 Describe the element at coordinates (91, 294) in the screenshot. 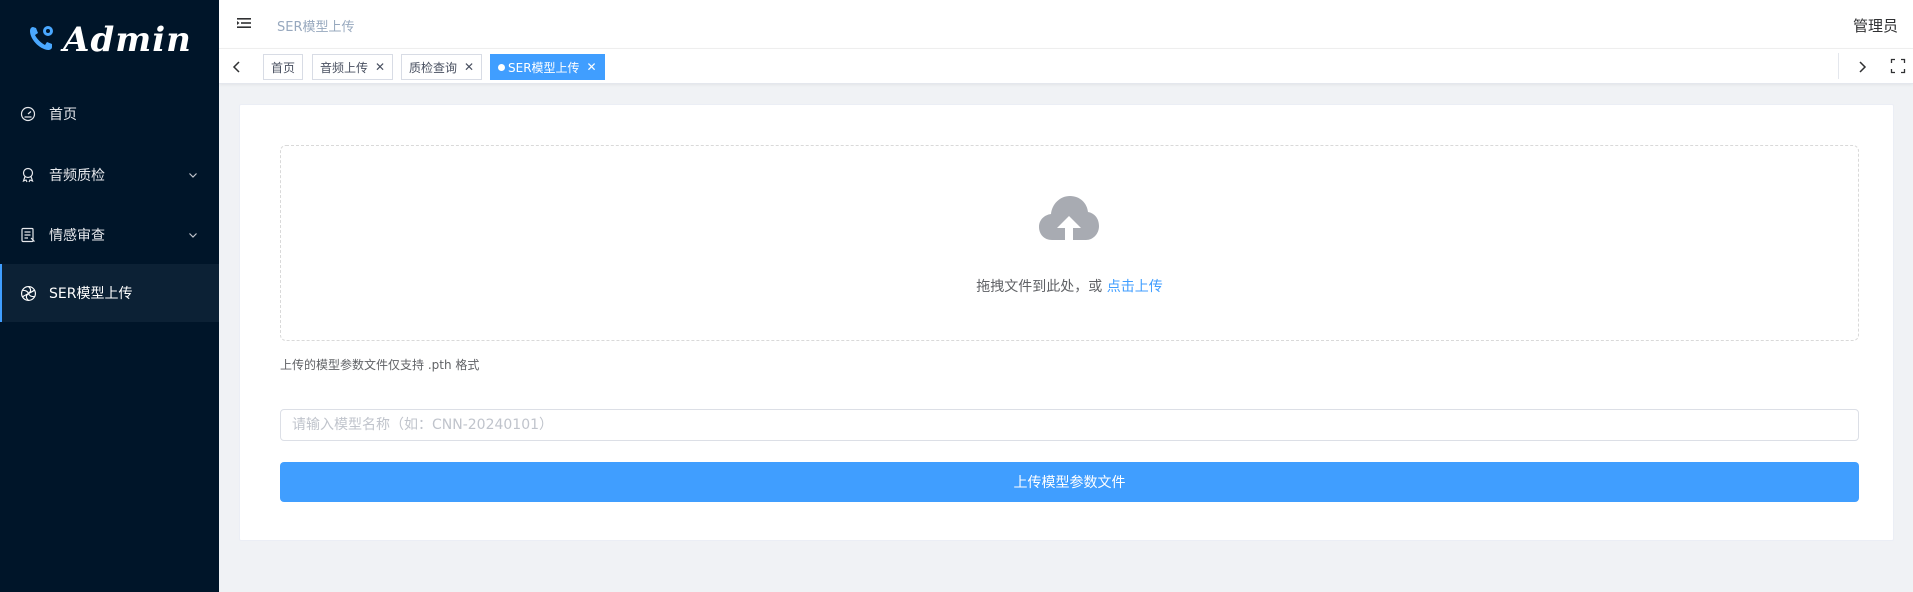

I see `sidebar-item-label: SER模型上传` at that location.